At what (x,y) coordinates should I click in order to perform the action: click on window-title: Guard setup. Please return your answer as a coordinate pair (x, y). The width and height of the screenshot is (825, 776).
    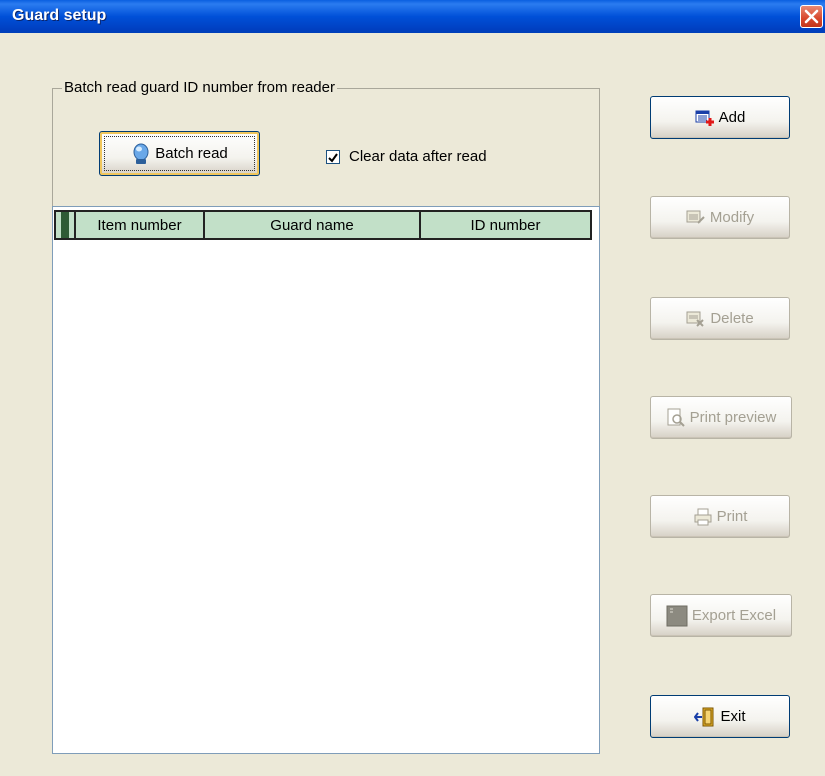
    Looking at the image, I should click on (59, 15).